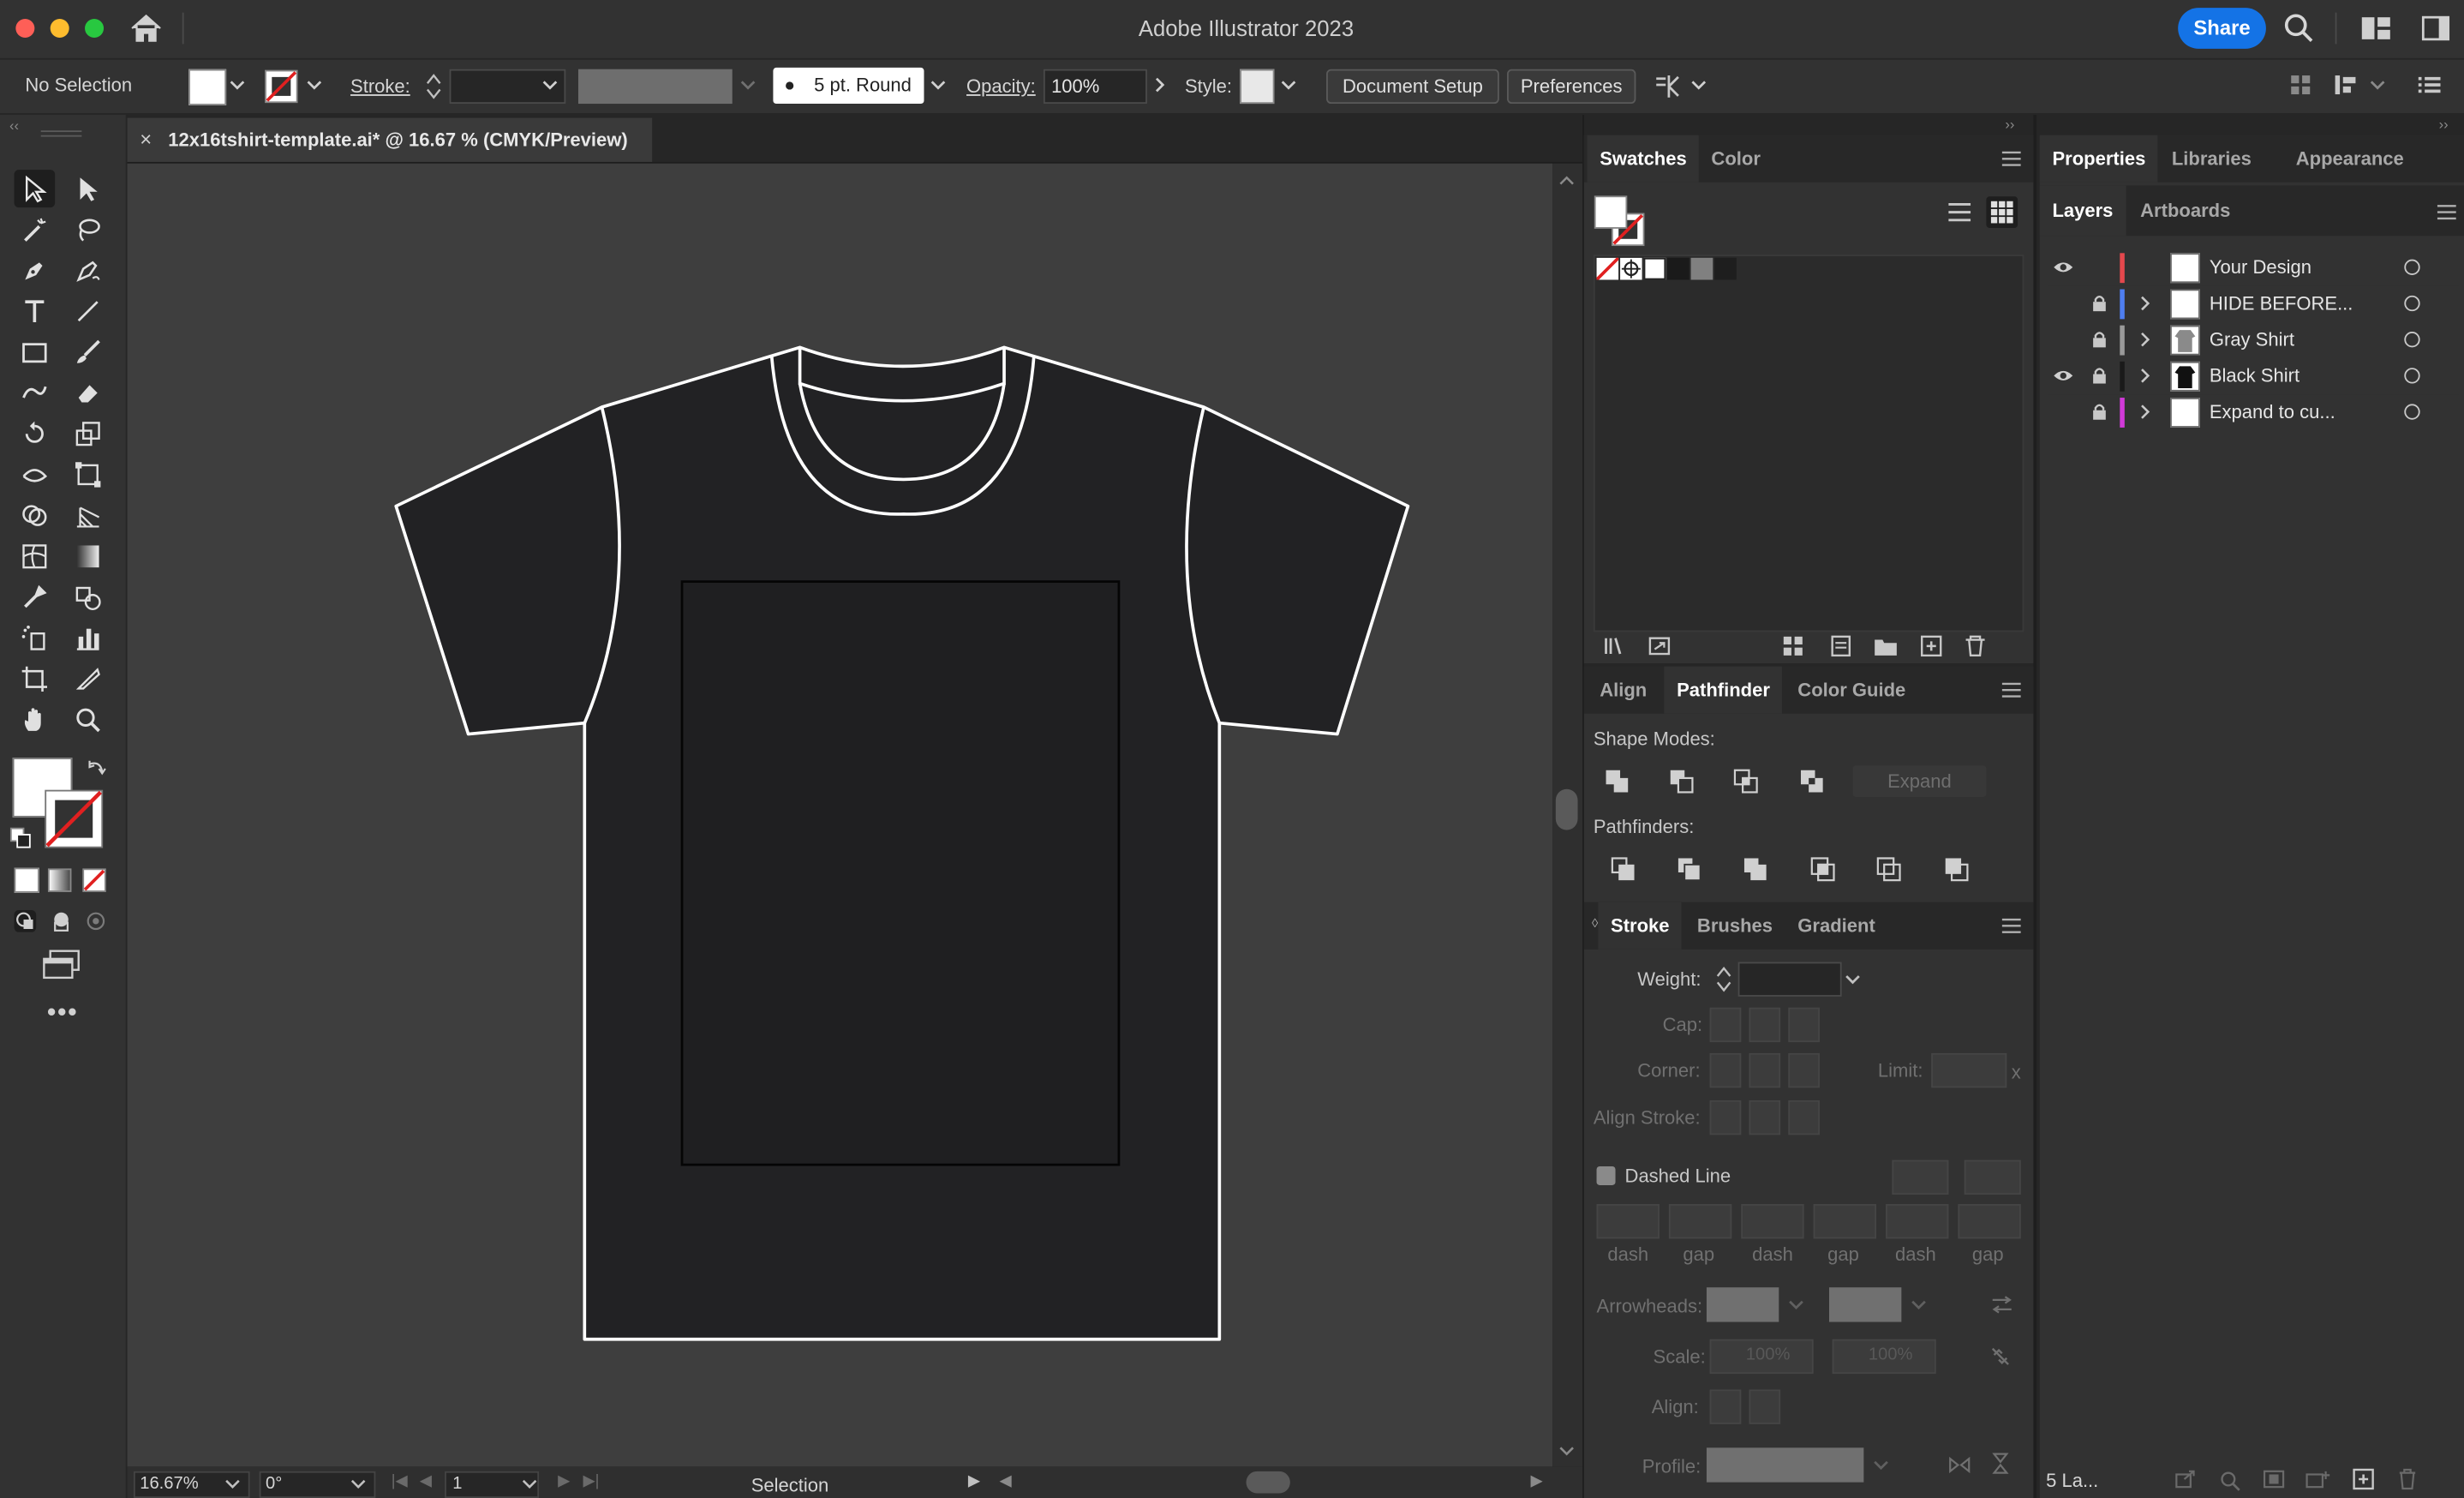  I want to click on exclude-icon, so click(1812, 781).